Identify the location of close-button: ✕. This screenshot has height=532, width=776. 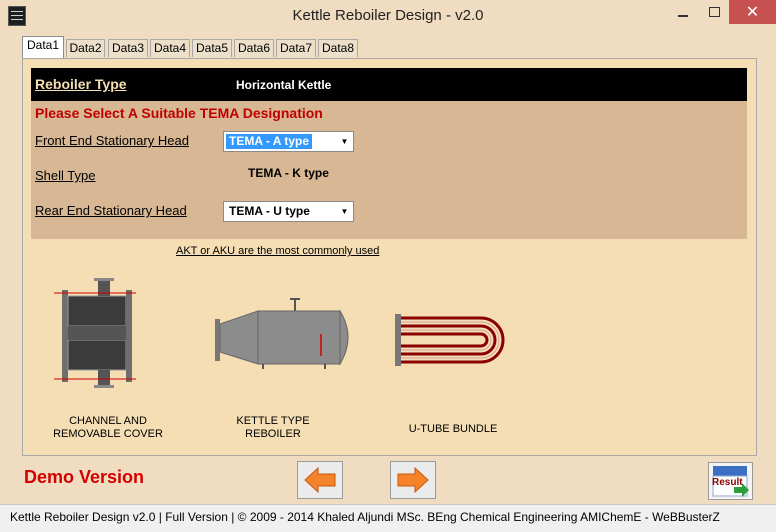
(752, 12).